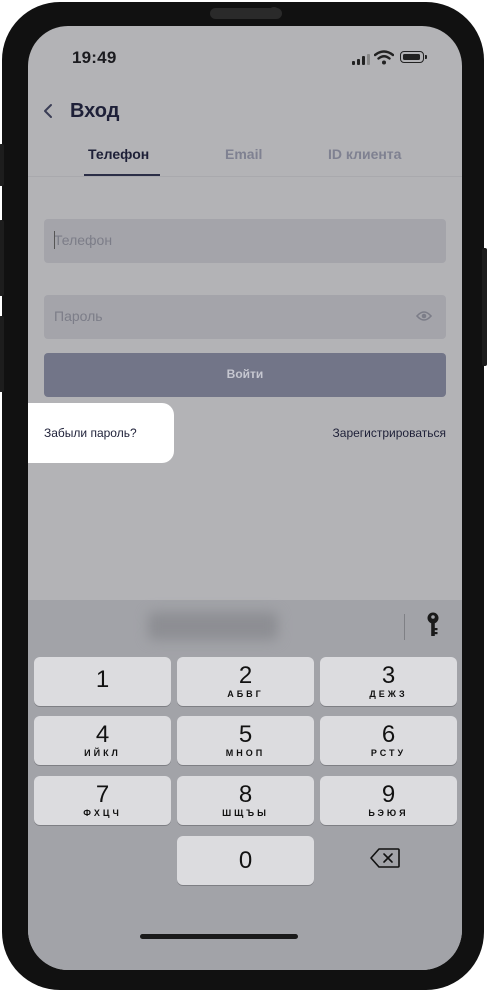 This screenshot has height=993, width=487. What do you see at coordinates (245, 860) in the screenshot?
I see `key-0: 0` at bounding box center [245, 860].